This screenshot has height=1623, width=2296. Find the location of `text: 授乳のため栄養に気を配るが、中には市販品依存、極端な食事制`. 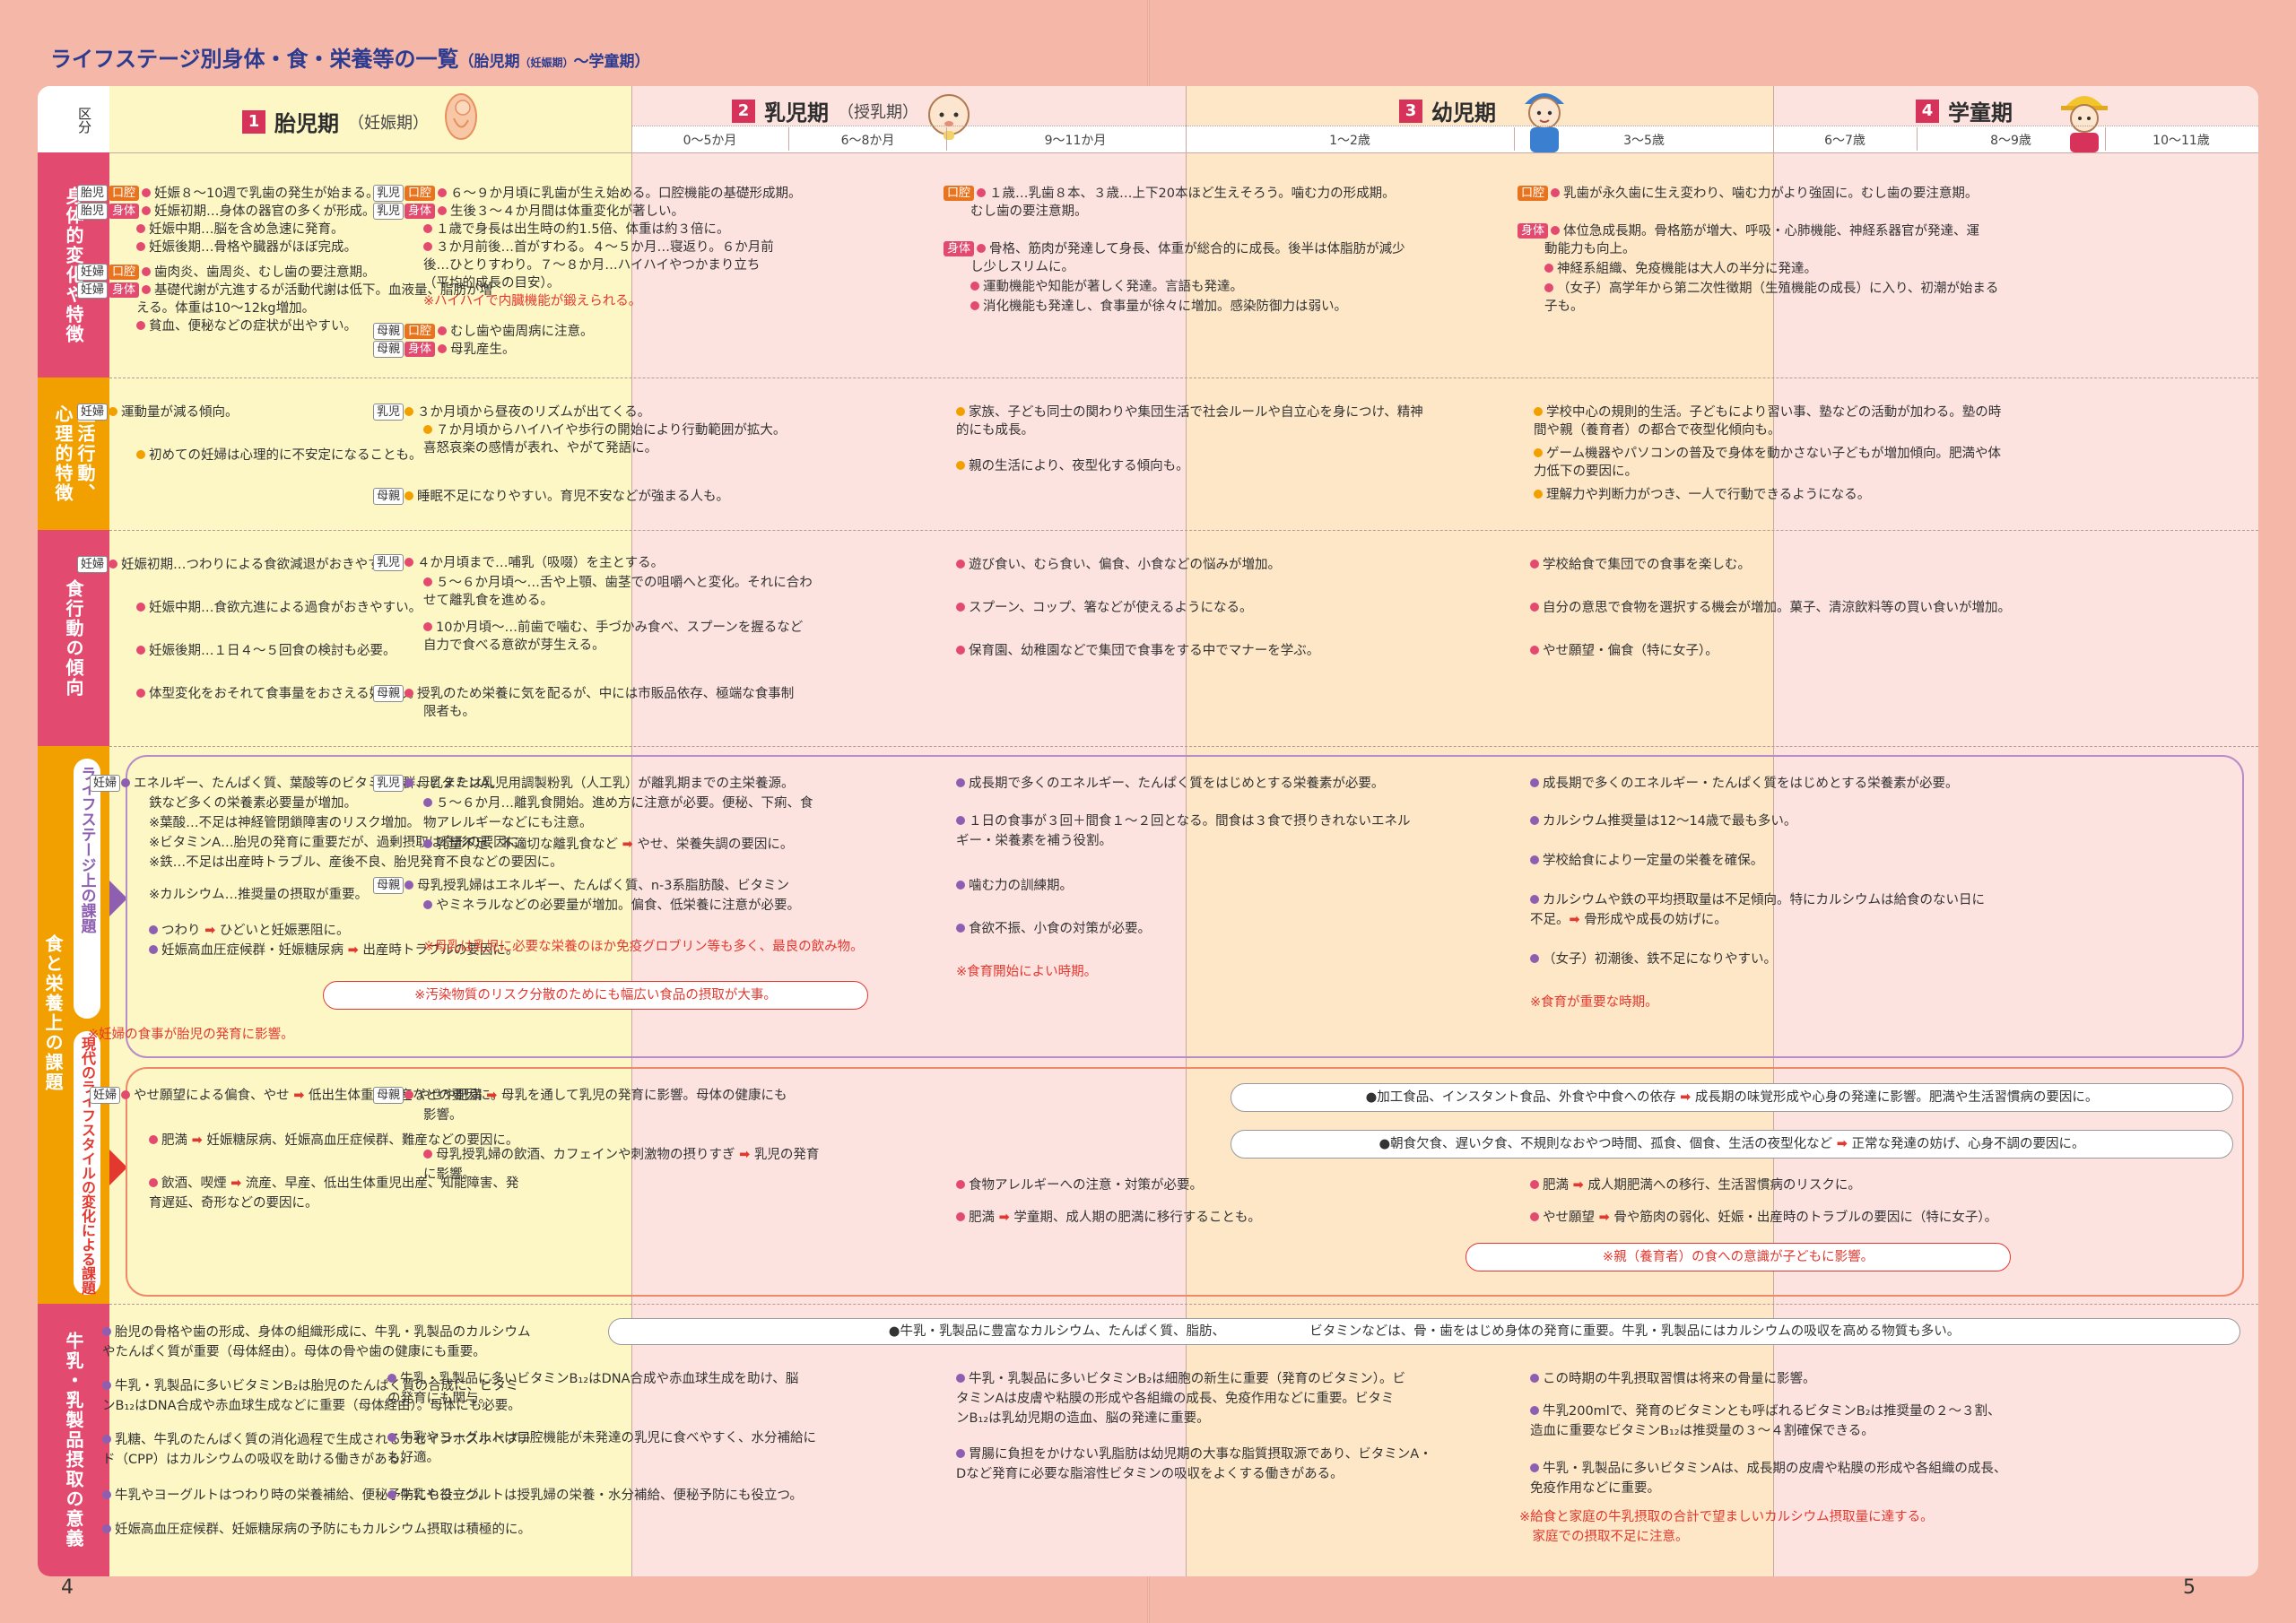

text: 授乳のため栄養に気を配るが、中には市販品依存、極端な食事制 is located at coordinates (606, 694).